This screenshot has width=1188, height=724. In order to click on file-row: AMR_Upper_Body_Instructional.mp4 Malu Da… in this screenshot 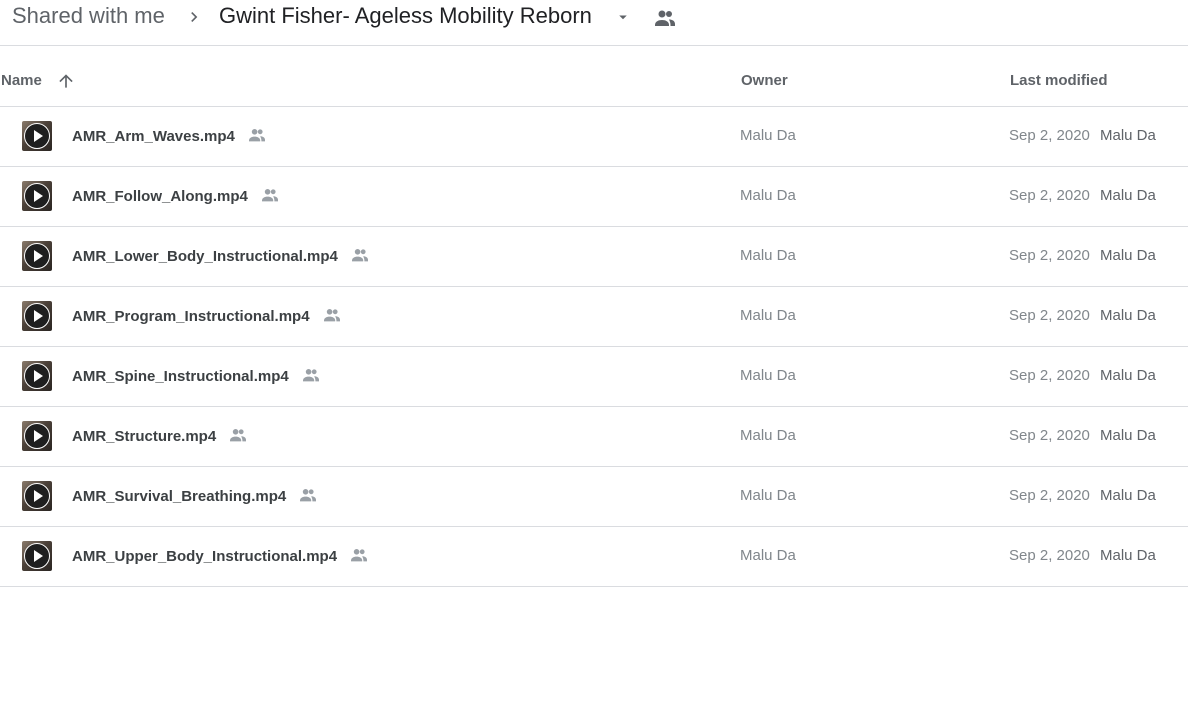, I will do `click(594, 557)`.